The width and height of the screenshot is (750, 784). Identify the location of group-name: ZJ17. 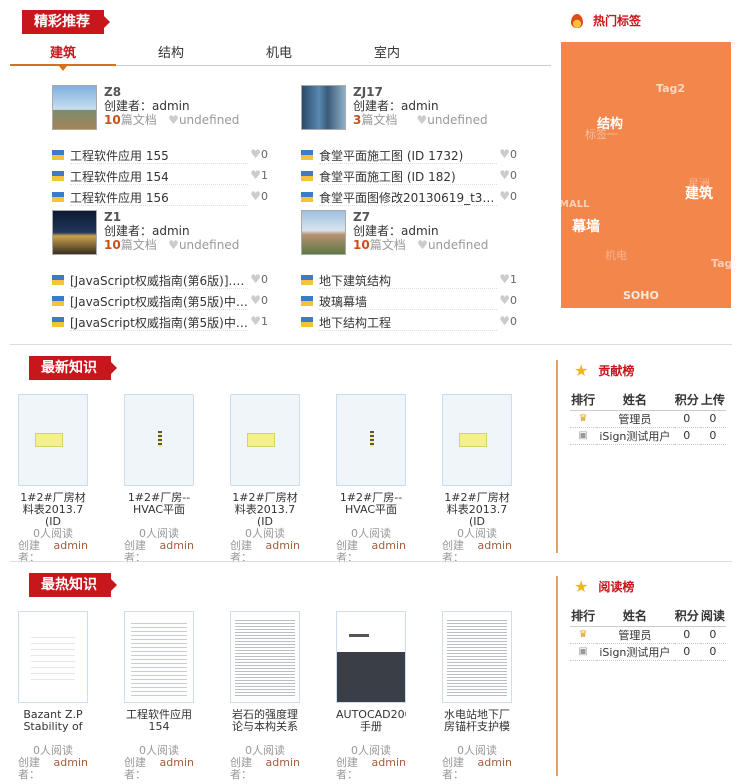
(420, 92).